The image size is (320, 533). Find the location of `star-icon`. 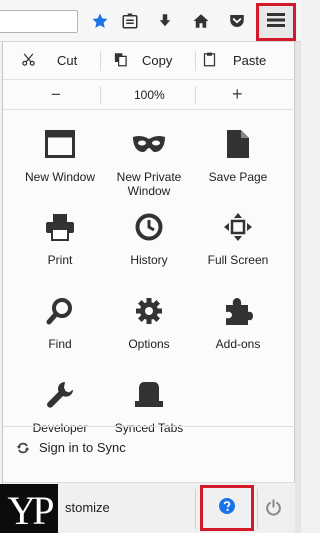

star-icon is located at coordinates (100, 21).